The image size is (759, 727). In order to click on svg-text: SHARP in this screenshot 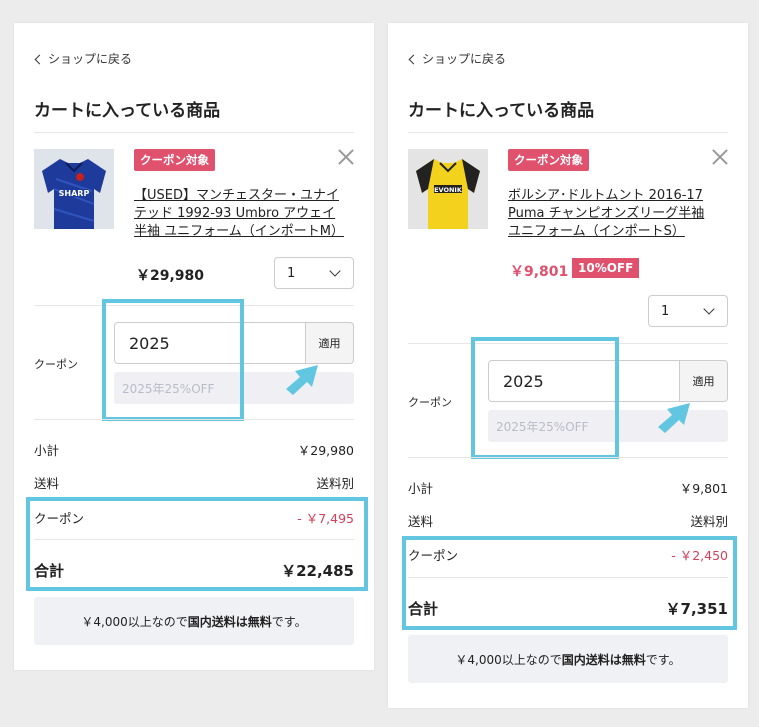, I will do `click(74, 193)`.